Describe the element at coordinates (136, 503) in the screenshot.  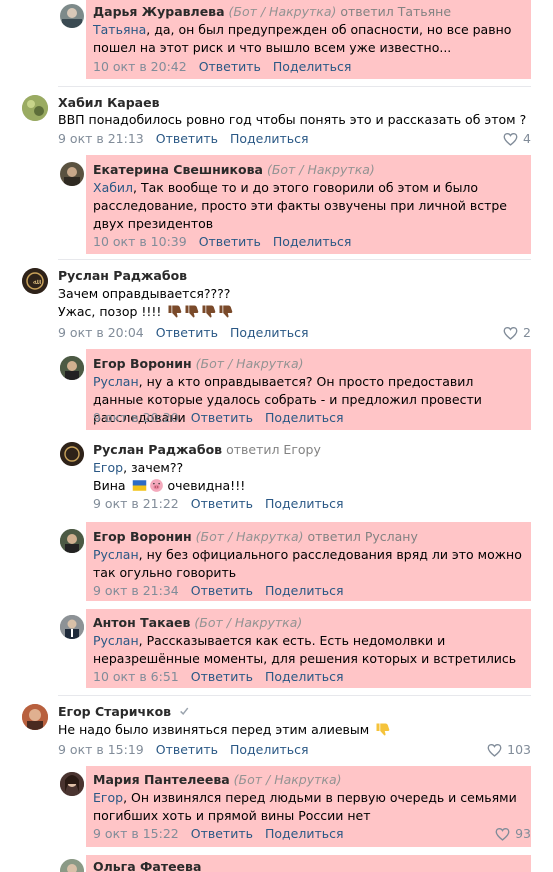
I see `comment-date: 9 окт в 21:22` at that location.